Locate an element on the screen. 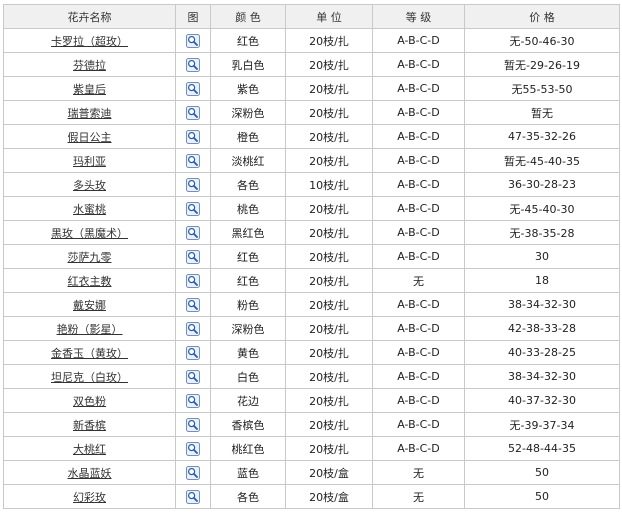  flower-name-link: 紫皇后 is located at coordinates (89, 89).